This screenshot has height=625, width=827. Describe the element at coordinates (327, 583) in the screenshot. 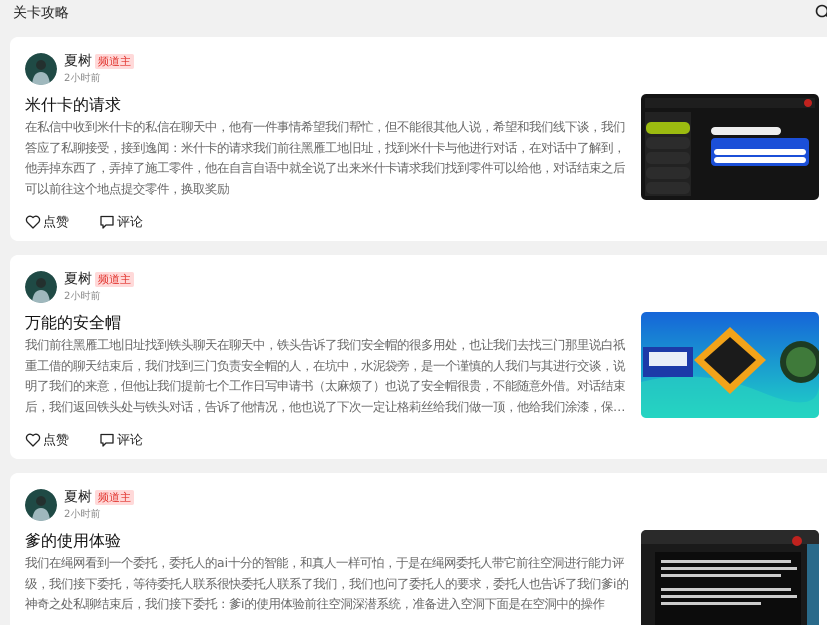

I see `post-text: 我们在绳网看到一个委托，委托人的ai十分的智能，和真人一样可怕，于是在绳网委托人带它前往空洞进行能力评级，我们接下委托，等待委托人联系很快委托人联系了我们，我们也问了委托人的要求，委托人也告诉了我们爹i的神奇之处私聊结束后，我们接下委托：爹i的使用体验前往空洞深潜系统，准备进入空洞下面是在空洞中的操作` at that location.